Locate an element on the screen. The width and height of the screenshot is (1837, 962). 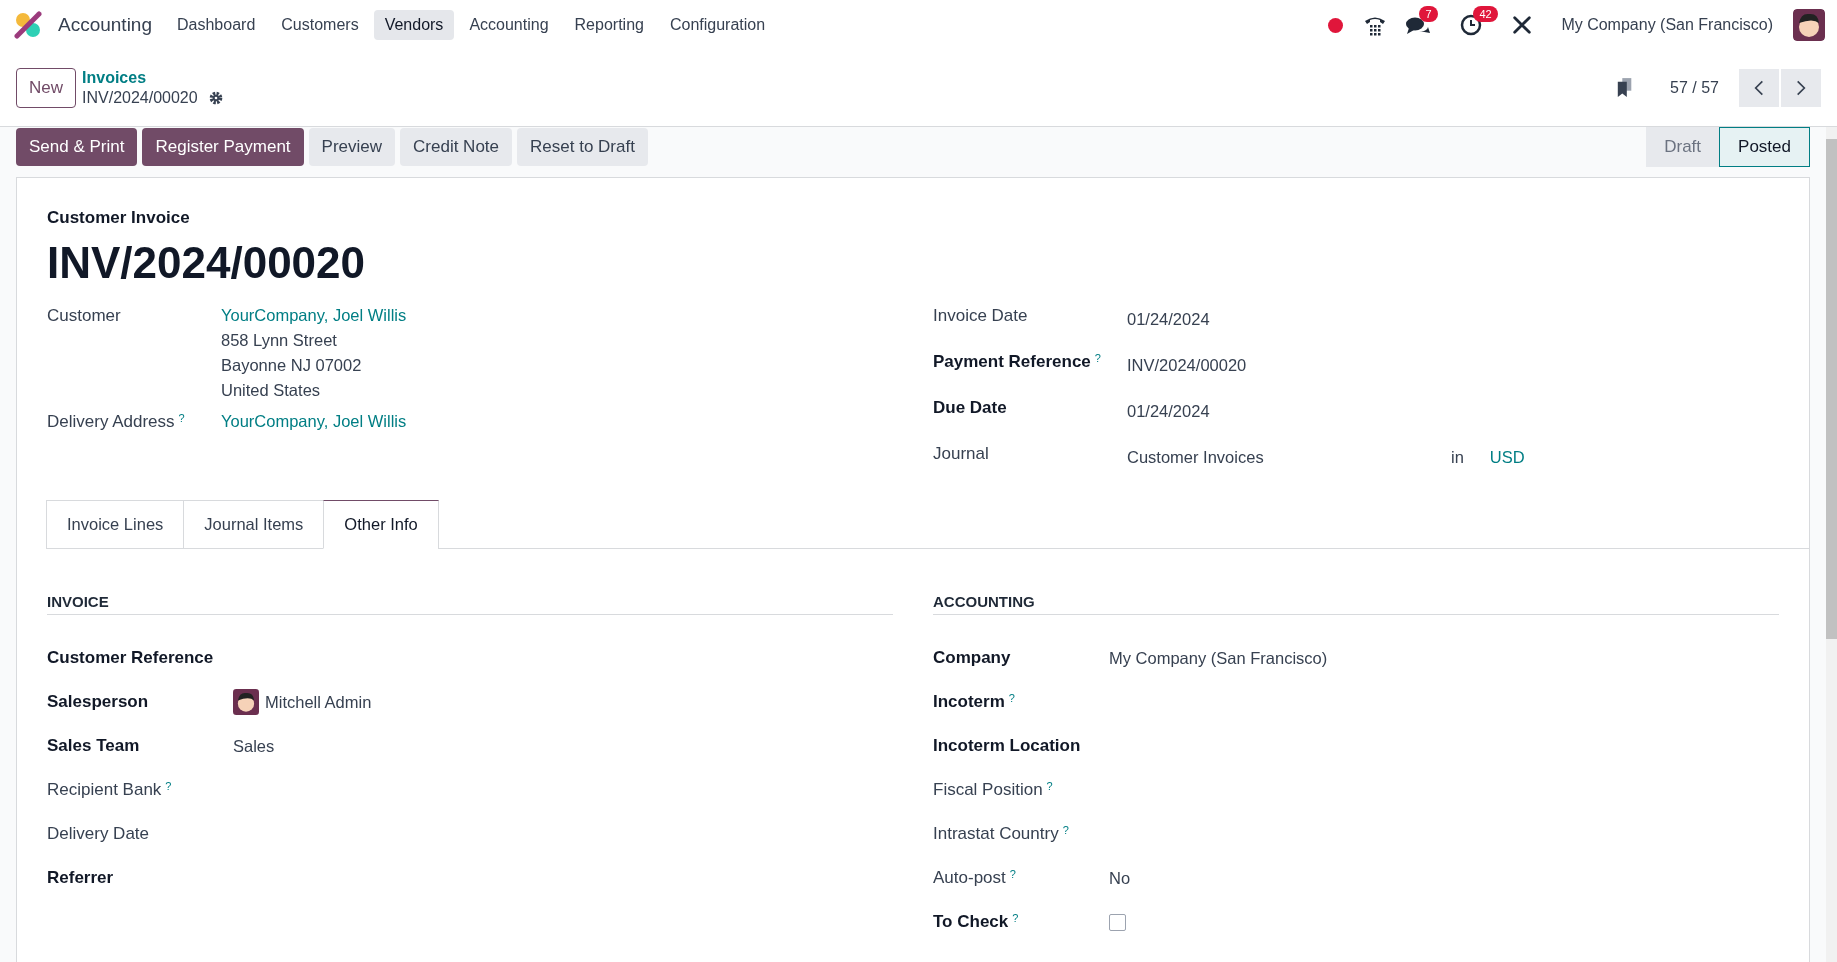
menu-item: Accounting is located at coordinates (509, 25).